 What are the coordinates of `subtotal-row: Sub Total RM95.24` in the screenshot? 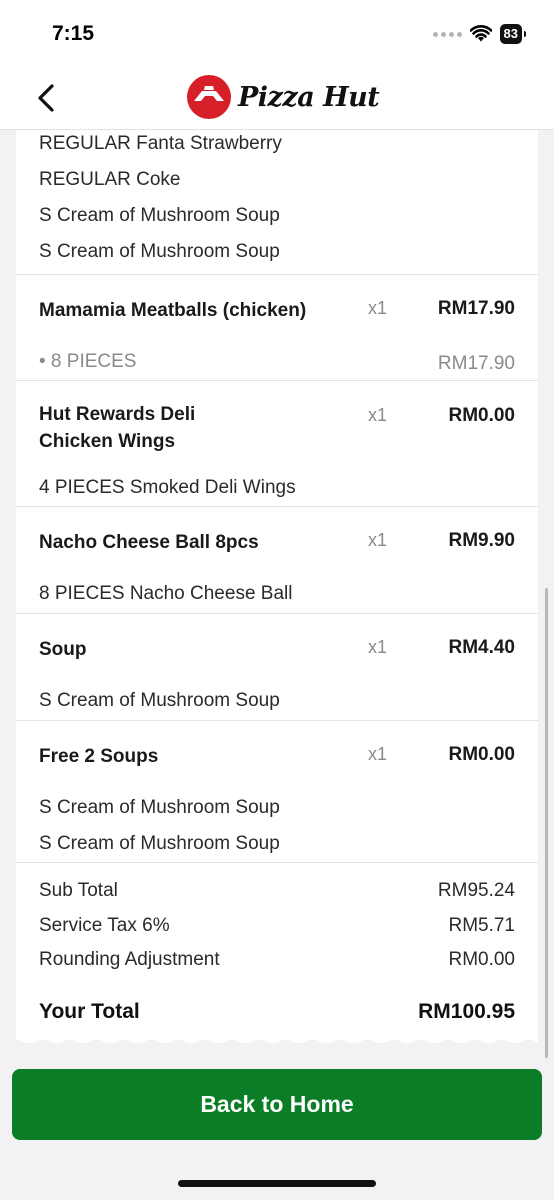 It's located at (277, 891).